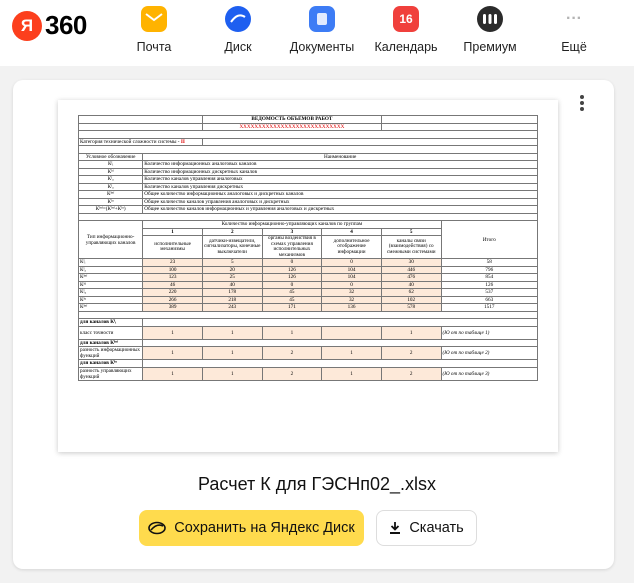 The width and height of the screenshot is (634, 583). I want to click on nav-item-4: Премиум, so click(490, 29).